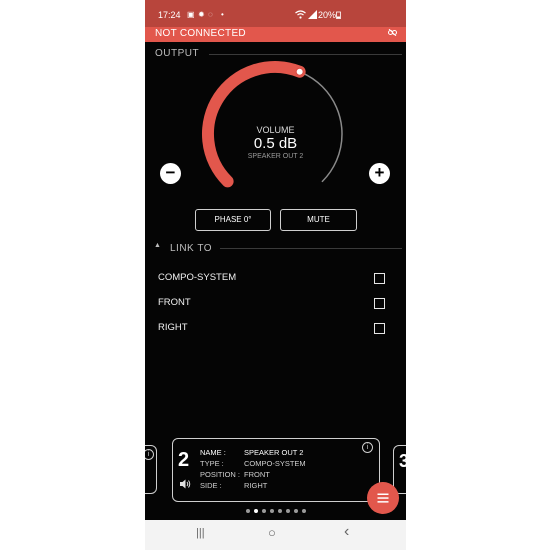  Describe the element at coordinates (275, 13) in the screenshot. I see `status-bar` at that location.